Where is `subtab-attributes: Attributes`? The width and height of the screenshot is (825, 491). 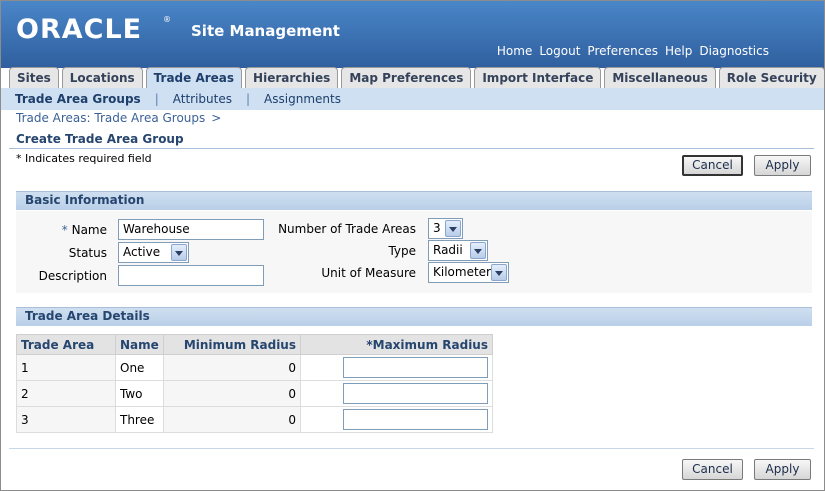
subtab-attributes: Attributes is located at coordinates (202, 99).